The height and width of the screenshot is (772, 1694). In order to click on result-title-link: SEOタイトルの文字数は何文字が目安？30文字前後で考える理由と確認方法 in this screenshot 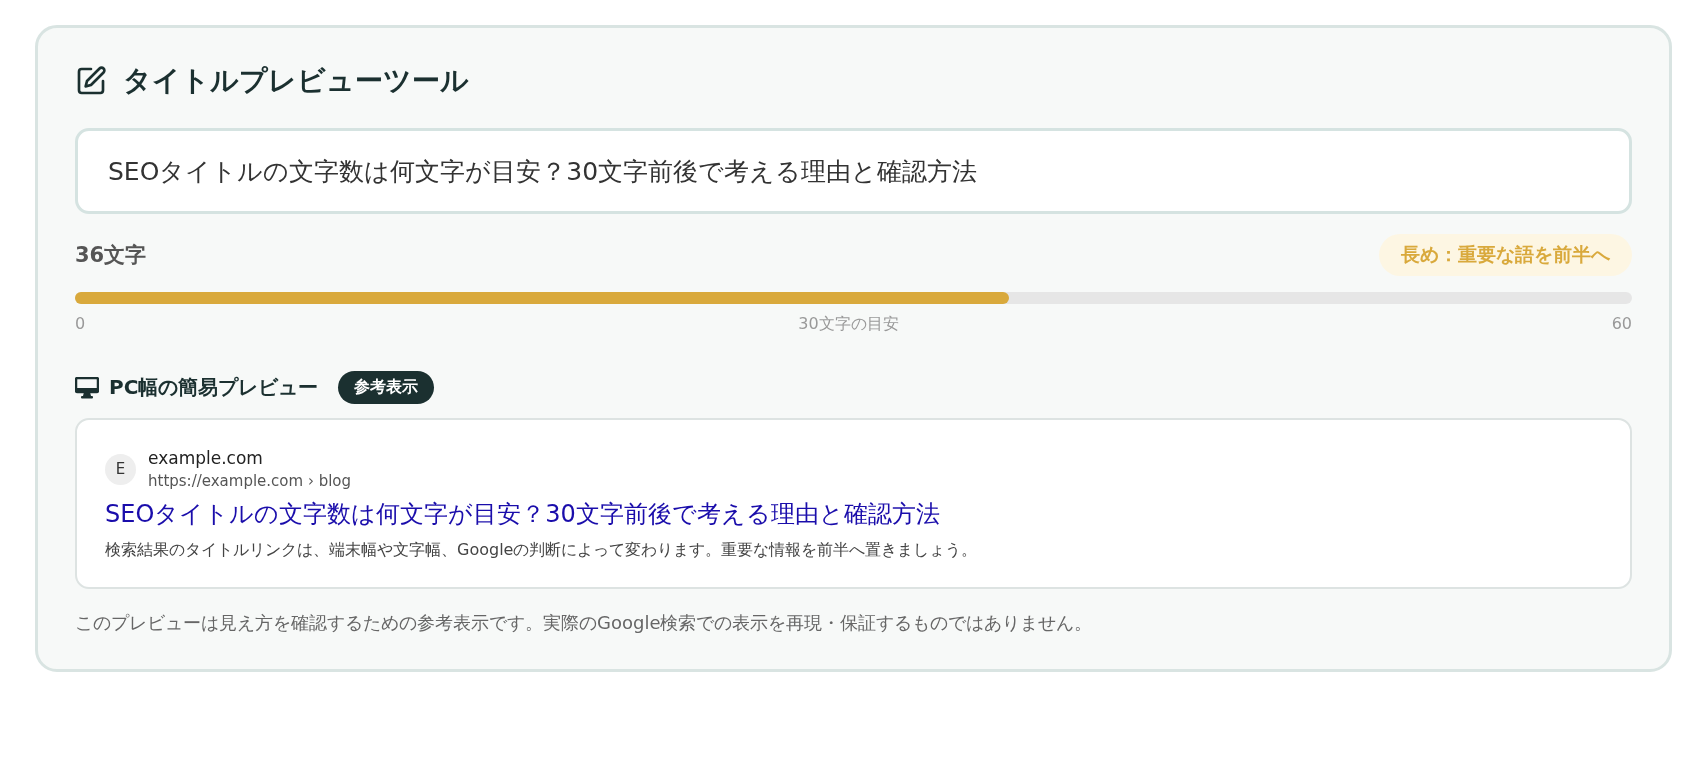, I will do `click(853, 514)`.